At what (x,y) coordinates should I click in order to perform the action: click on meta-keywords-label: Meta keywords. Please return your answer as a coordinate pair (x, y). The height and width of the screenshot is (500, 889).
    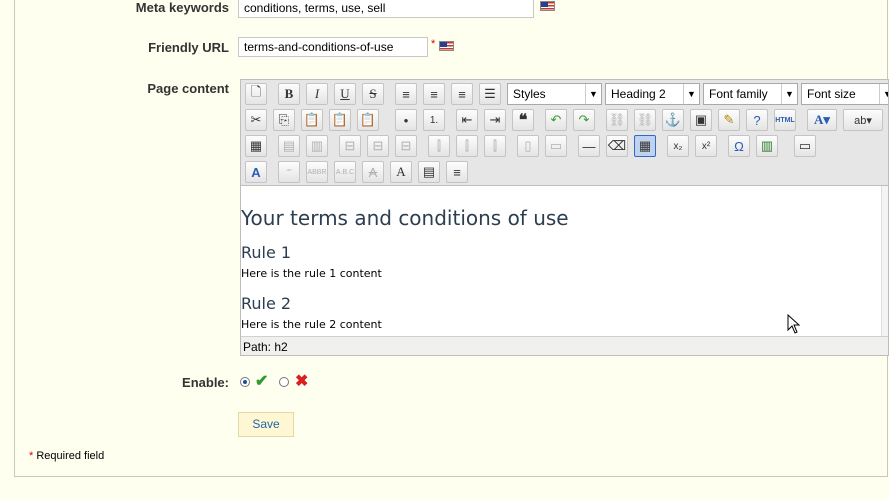
    Looking at the image, I should click on (182, 7).